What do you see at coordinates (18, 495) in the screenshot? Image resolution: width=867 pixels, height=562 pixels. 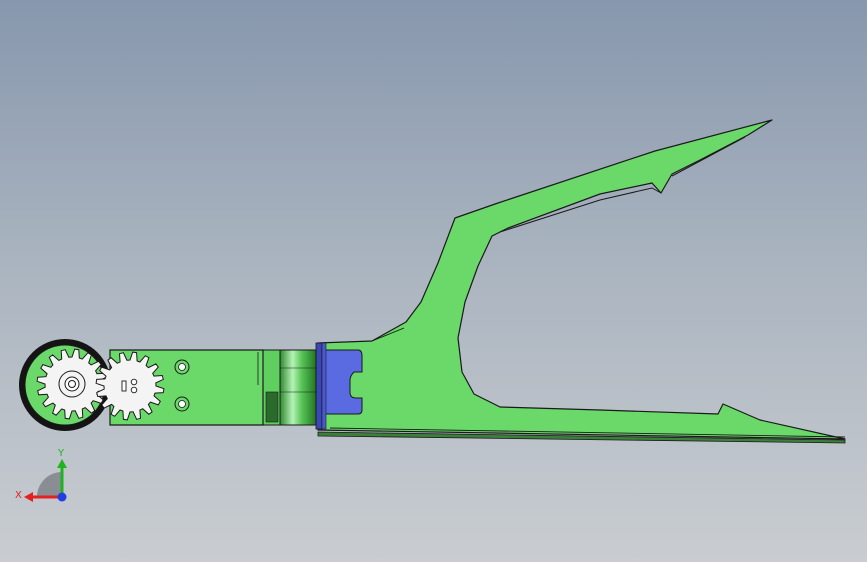 I see `x-axis-label: X` at bounding box center [18, 495].